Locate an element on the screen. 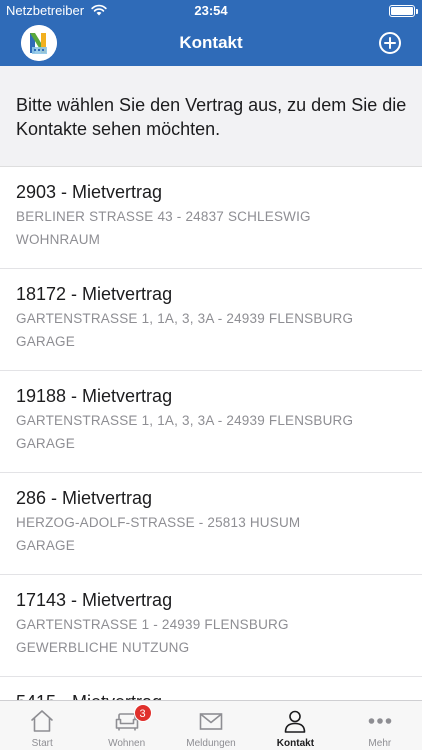 The height and width of the screenshot is (750, 422). tab-mehr: Mehr is located at coordinates (380, 725).